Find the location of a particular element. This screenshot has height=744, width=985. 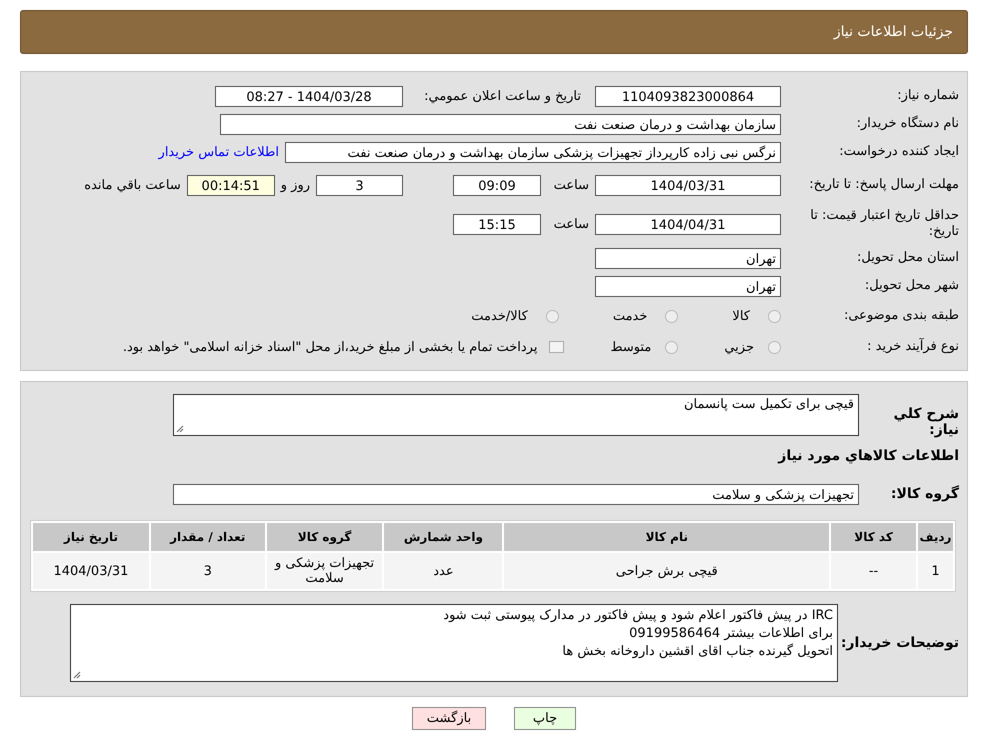

checkbox is located at coordinates (556, 347).